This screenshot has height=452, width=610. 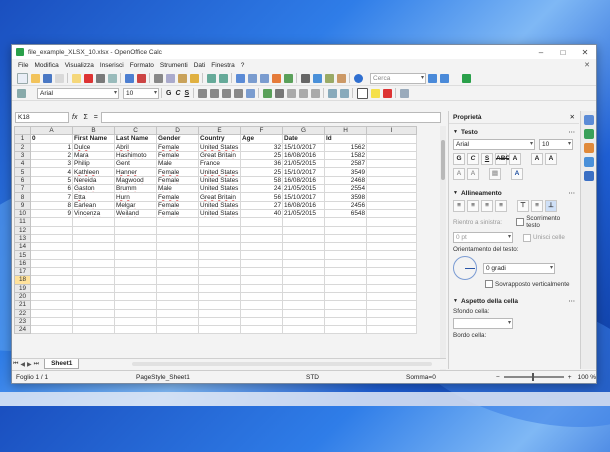 What do you see at coordinates (51, 288) in the screenshot?
I see `cell-A19` at bounding box center [51, 288].